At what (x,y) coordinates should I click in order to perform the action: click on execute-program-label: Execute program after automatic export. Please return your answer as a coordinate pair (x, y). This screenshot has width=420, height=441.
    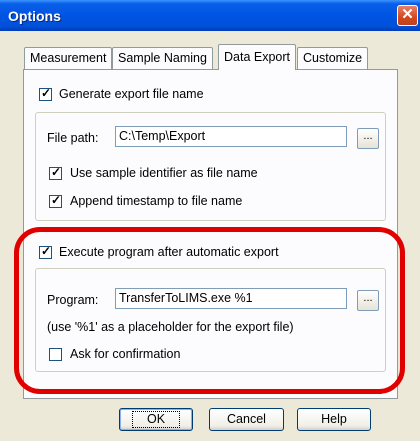
    Looking at the image, I should click on (169, 252).